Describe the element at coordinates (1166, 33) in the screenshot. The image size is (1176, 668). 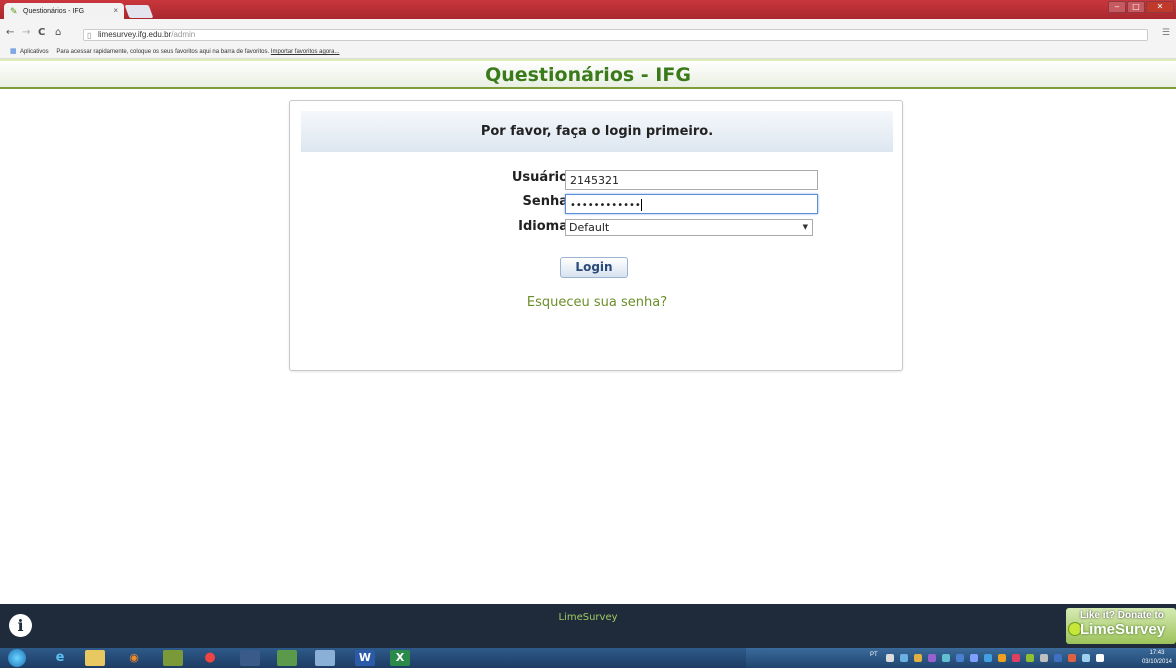
I see `menu-icon: ☰` at that location.